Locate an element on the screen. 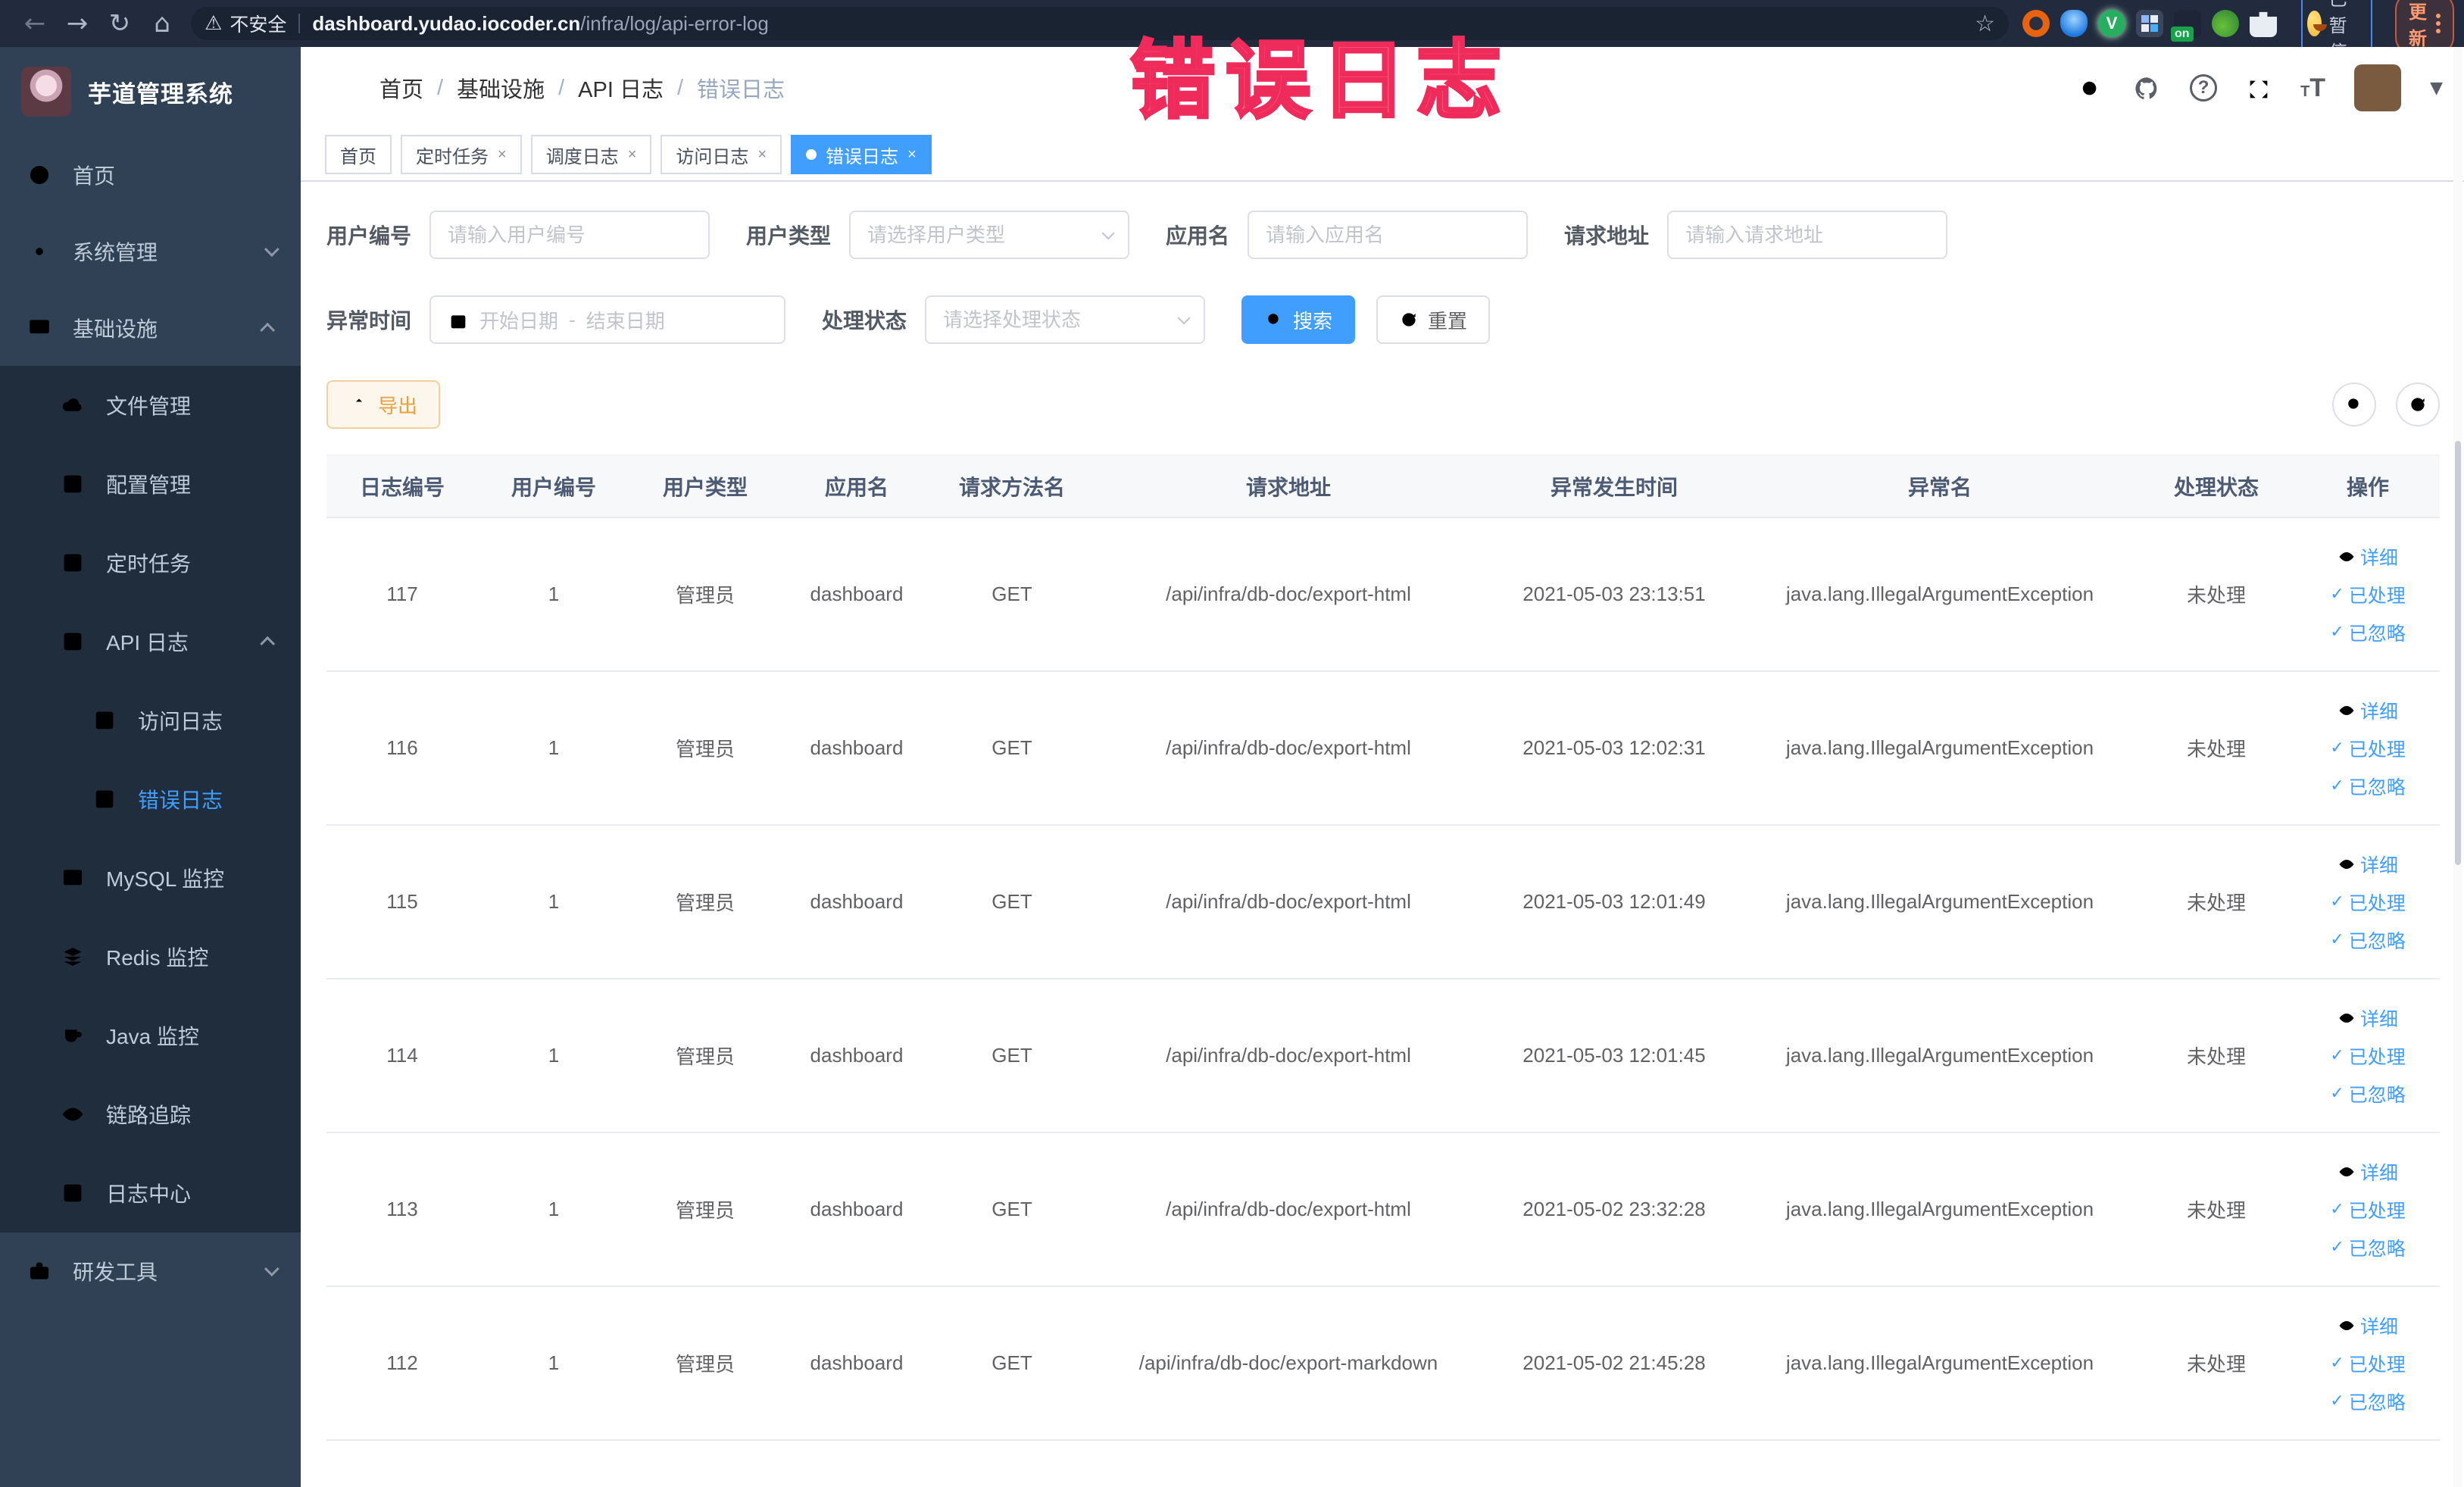  sidebar-item-label: 配置管理 is located at coordinates (149, 485).